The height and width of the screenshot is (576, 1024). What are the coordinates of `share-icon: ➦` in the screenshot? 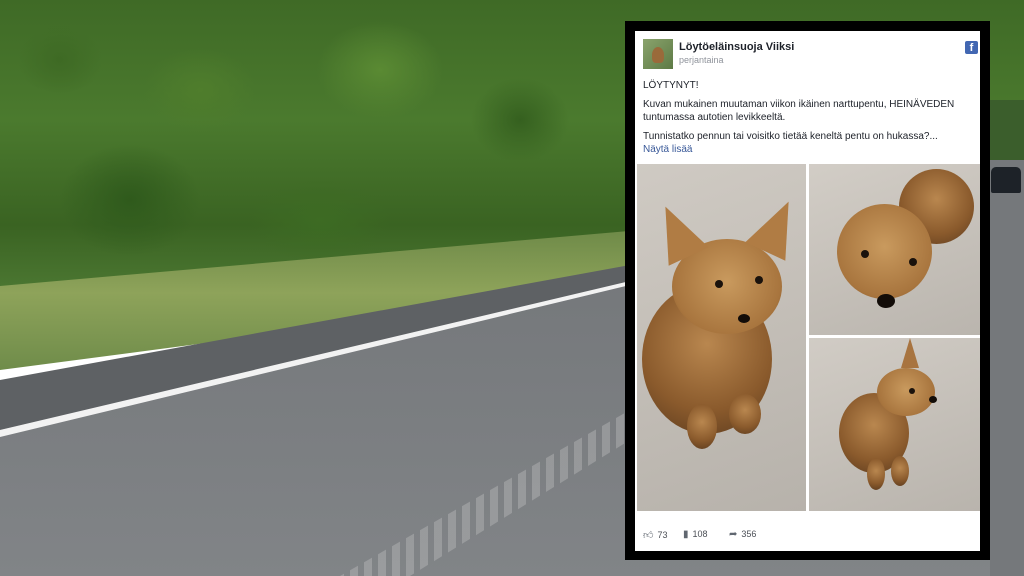 It's located at (733, 534).